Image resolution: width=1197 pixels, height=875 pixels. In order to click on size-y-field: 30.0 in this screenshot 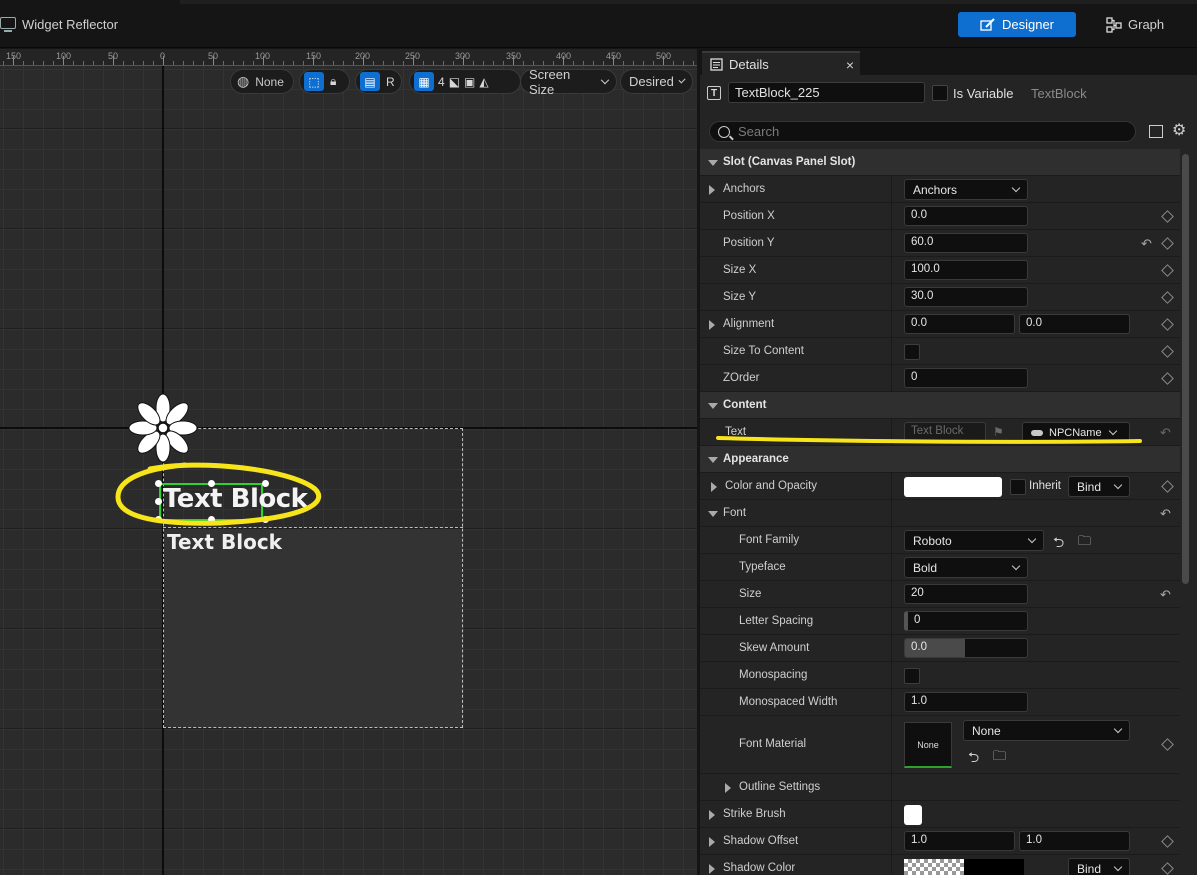, I will do `click(966, 297)`.